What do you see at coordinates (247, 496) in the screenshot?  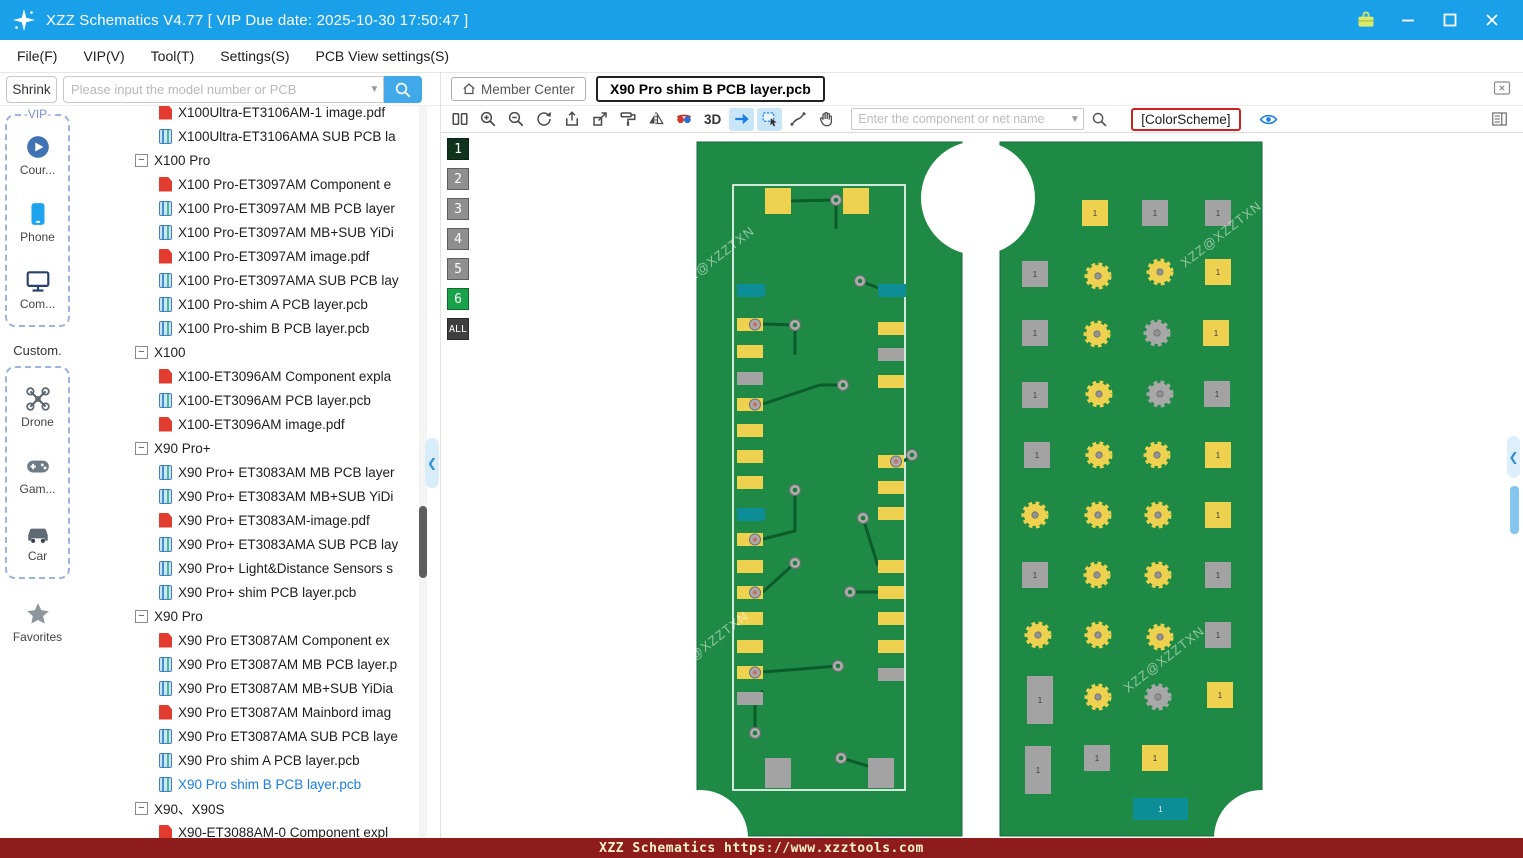 I see `tree-item: X90 Pro+ ET3083AM MB+SUB YiDi` at bounding box center [247, 496].